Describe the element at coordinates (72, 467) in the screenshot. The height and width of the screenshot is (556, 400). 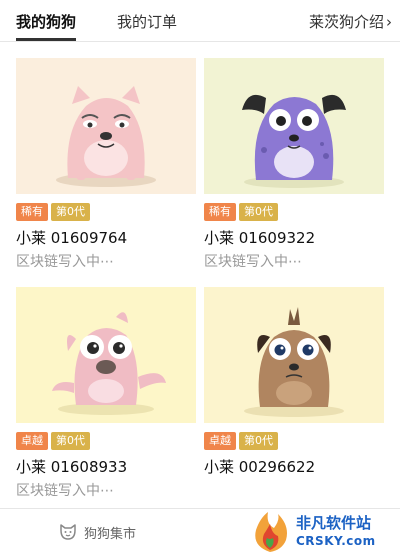
I see `dog-name: 小莱 01608933` at that location.